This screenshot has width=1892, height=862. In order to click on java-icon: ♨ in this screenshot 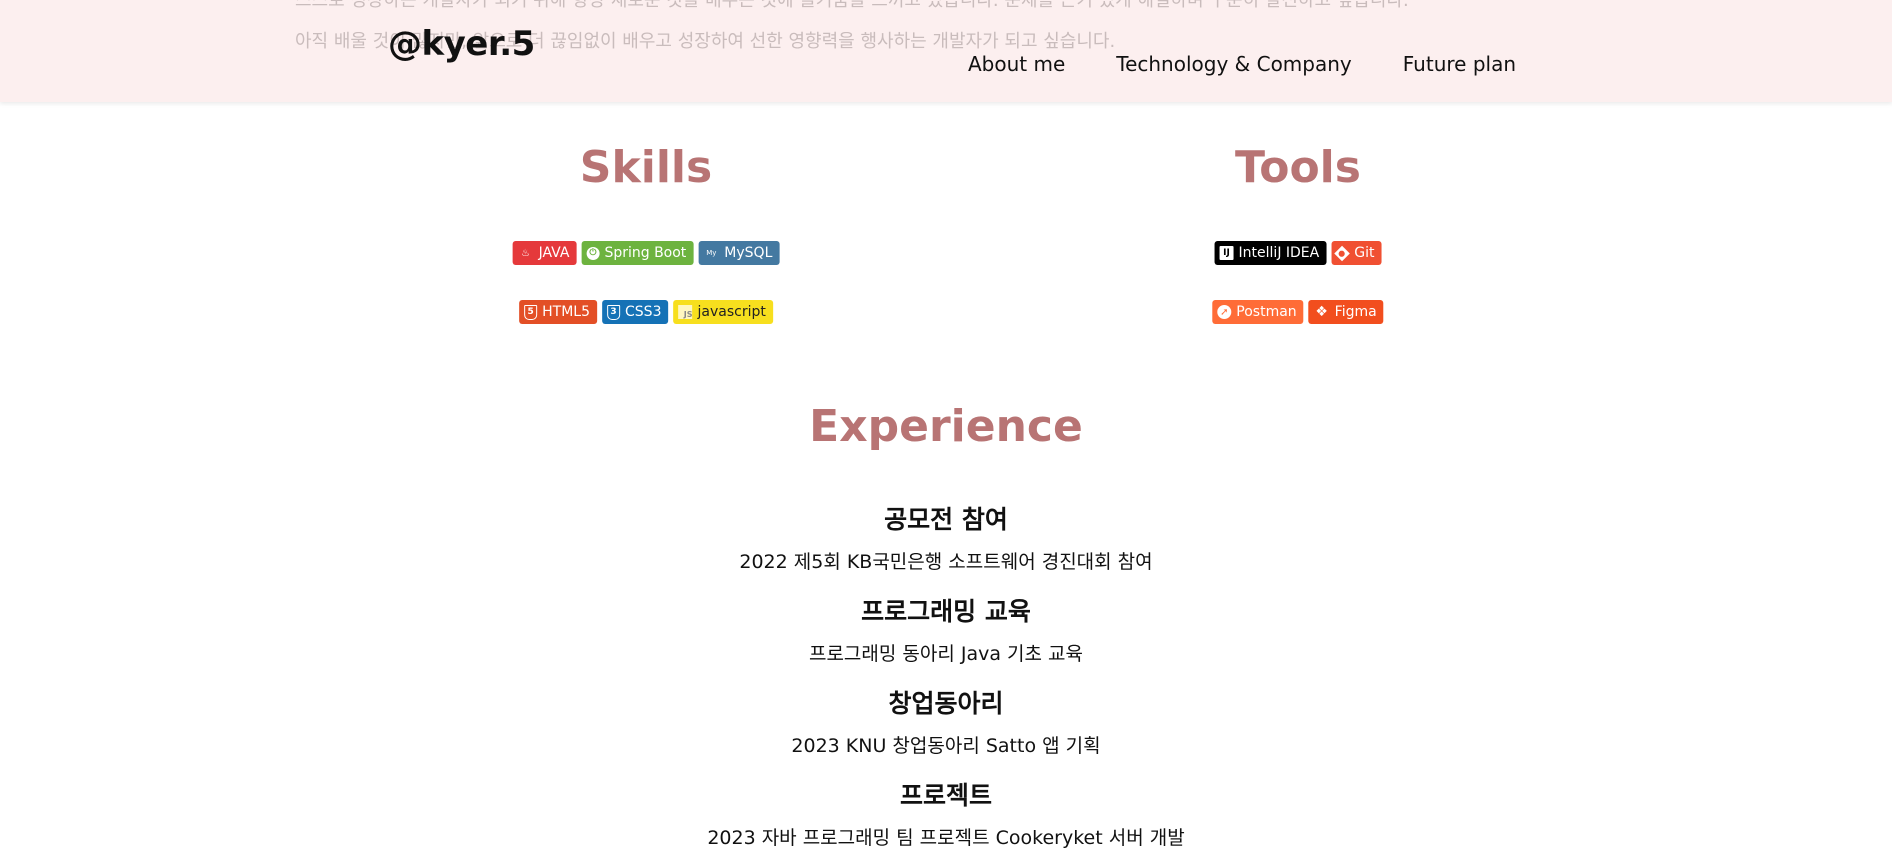, I will do `click(526, 253)`.